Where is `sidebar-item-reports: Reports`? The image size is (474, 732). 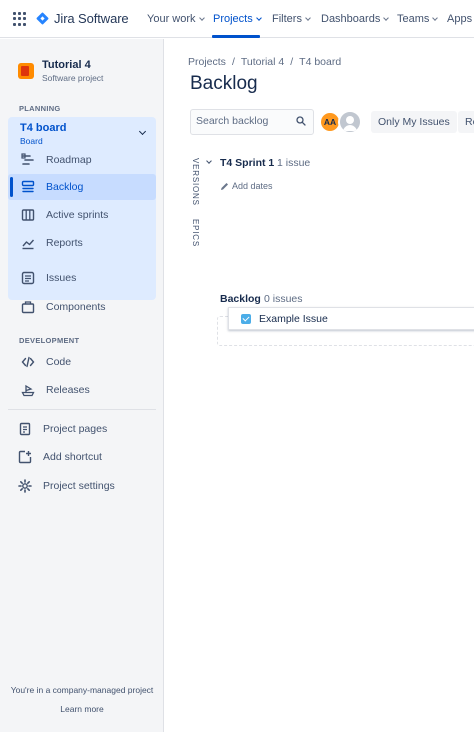
sidebar-item-reports: Reports is located at coordinates (82, 243).